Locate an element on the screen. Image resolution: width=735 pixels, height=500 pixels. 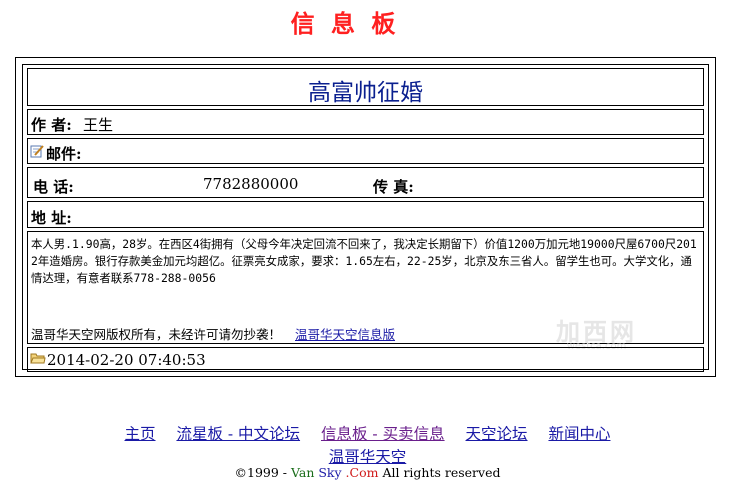
watermark-logo: 加西网 westca.com is located at coordinates (596, 335).